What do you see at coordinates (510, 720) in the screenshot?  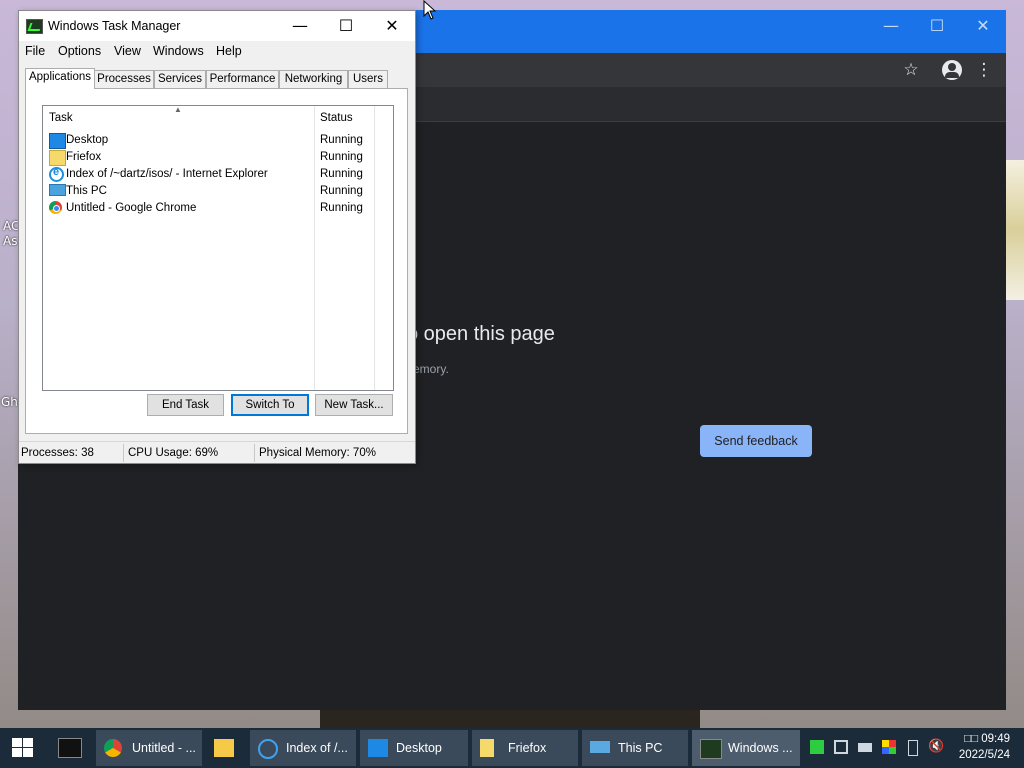 I see `desktop-wallpaper-shadow` at bounding box center [510, 720].